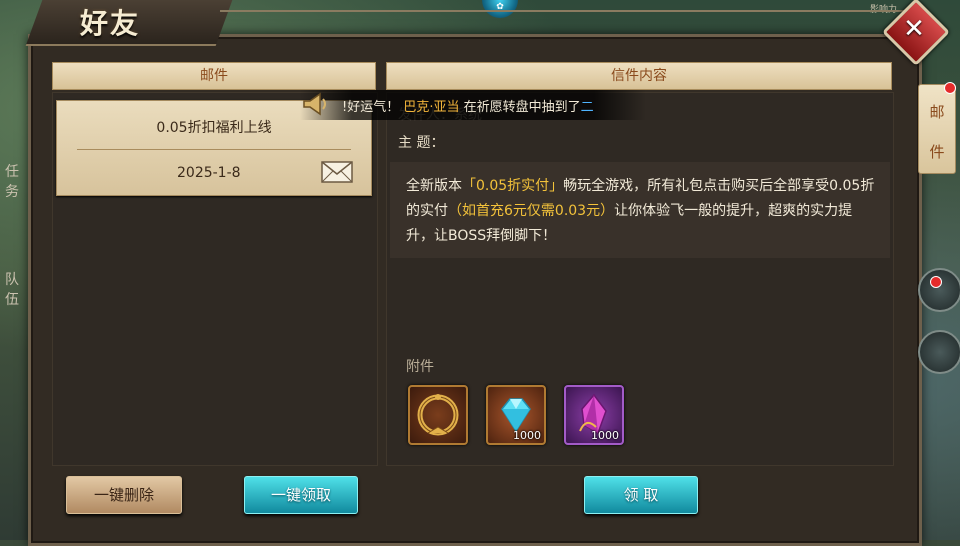 The image size is (960, 546). I want to click on close-icon: ✕, so click(914, 29).